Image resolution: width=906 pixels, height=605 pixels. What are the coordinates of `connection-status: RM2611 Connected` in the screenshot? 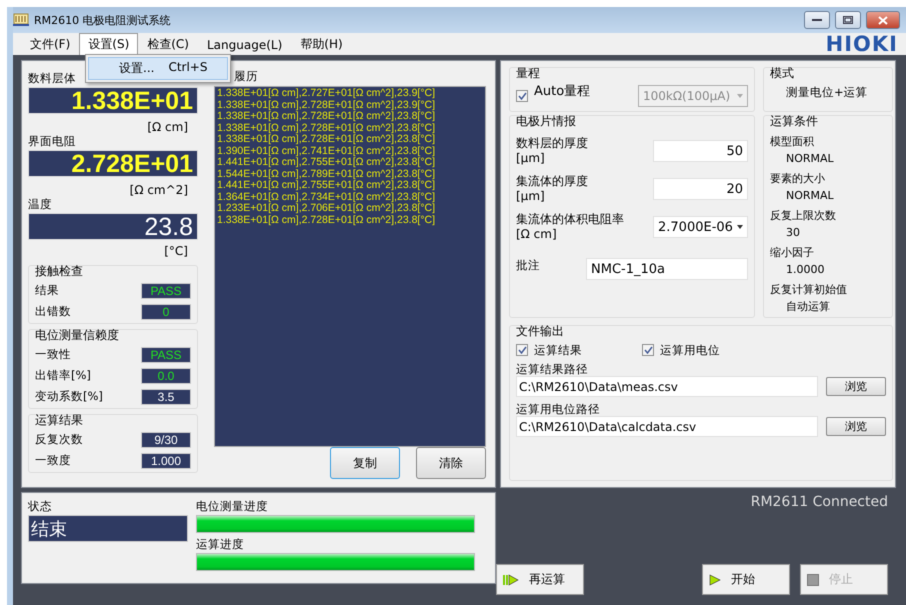 It's located at (819, 502).